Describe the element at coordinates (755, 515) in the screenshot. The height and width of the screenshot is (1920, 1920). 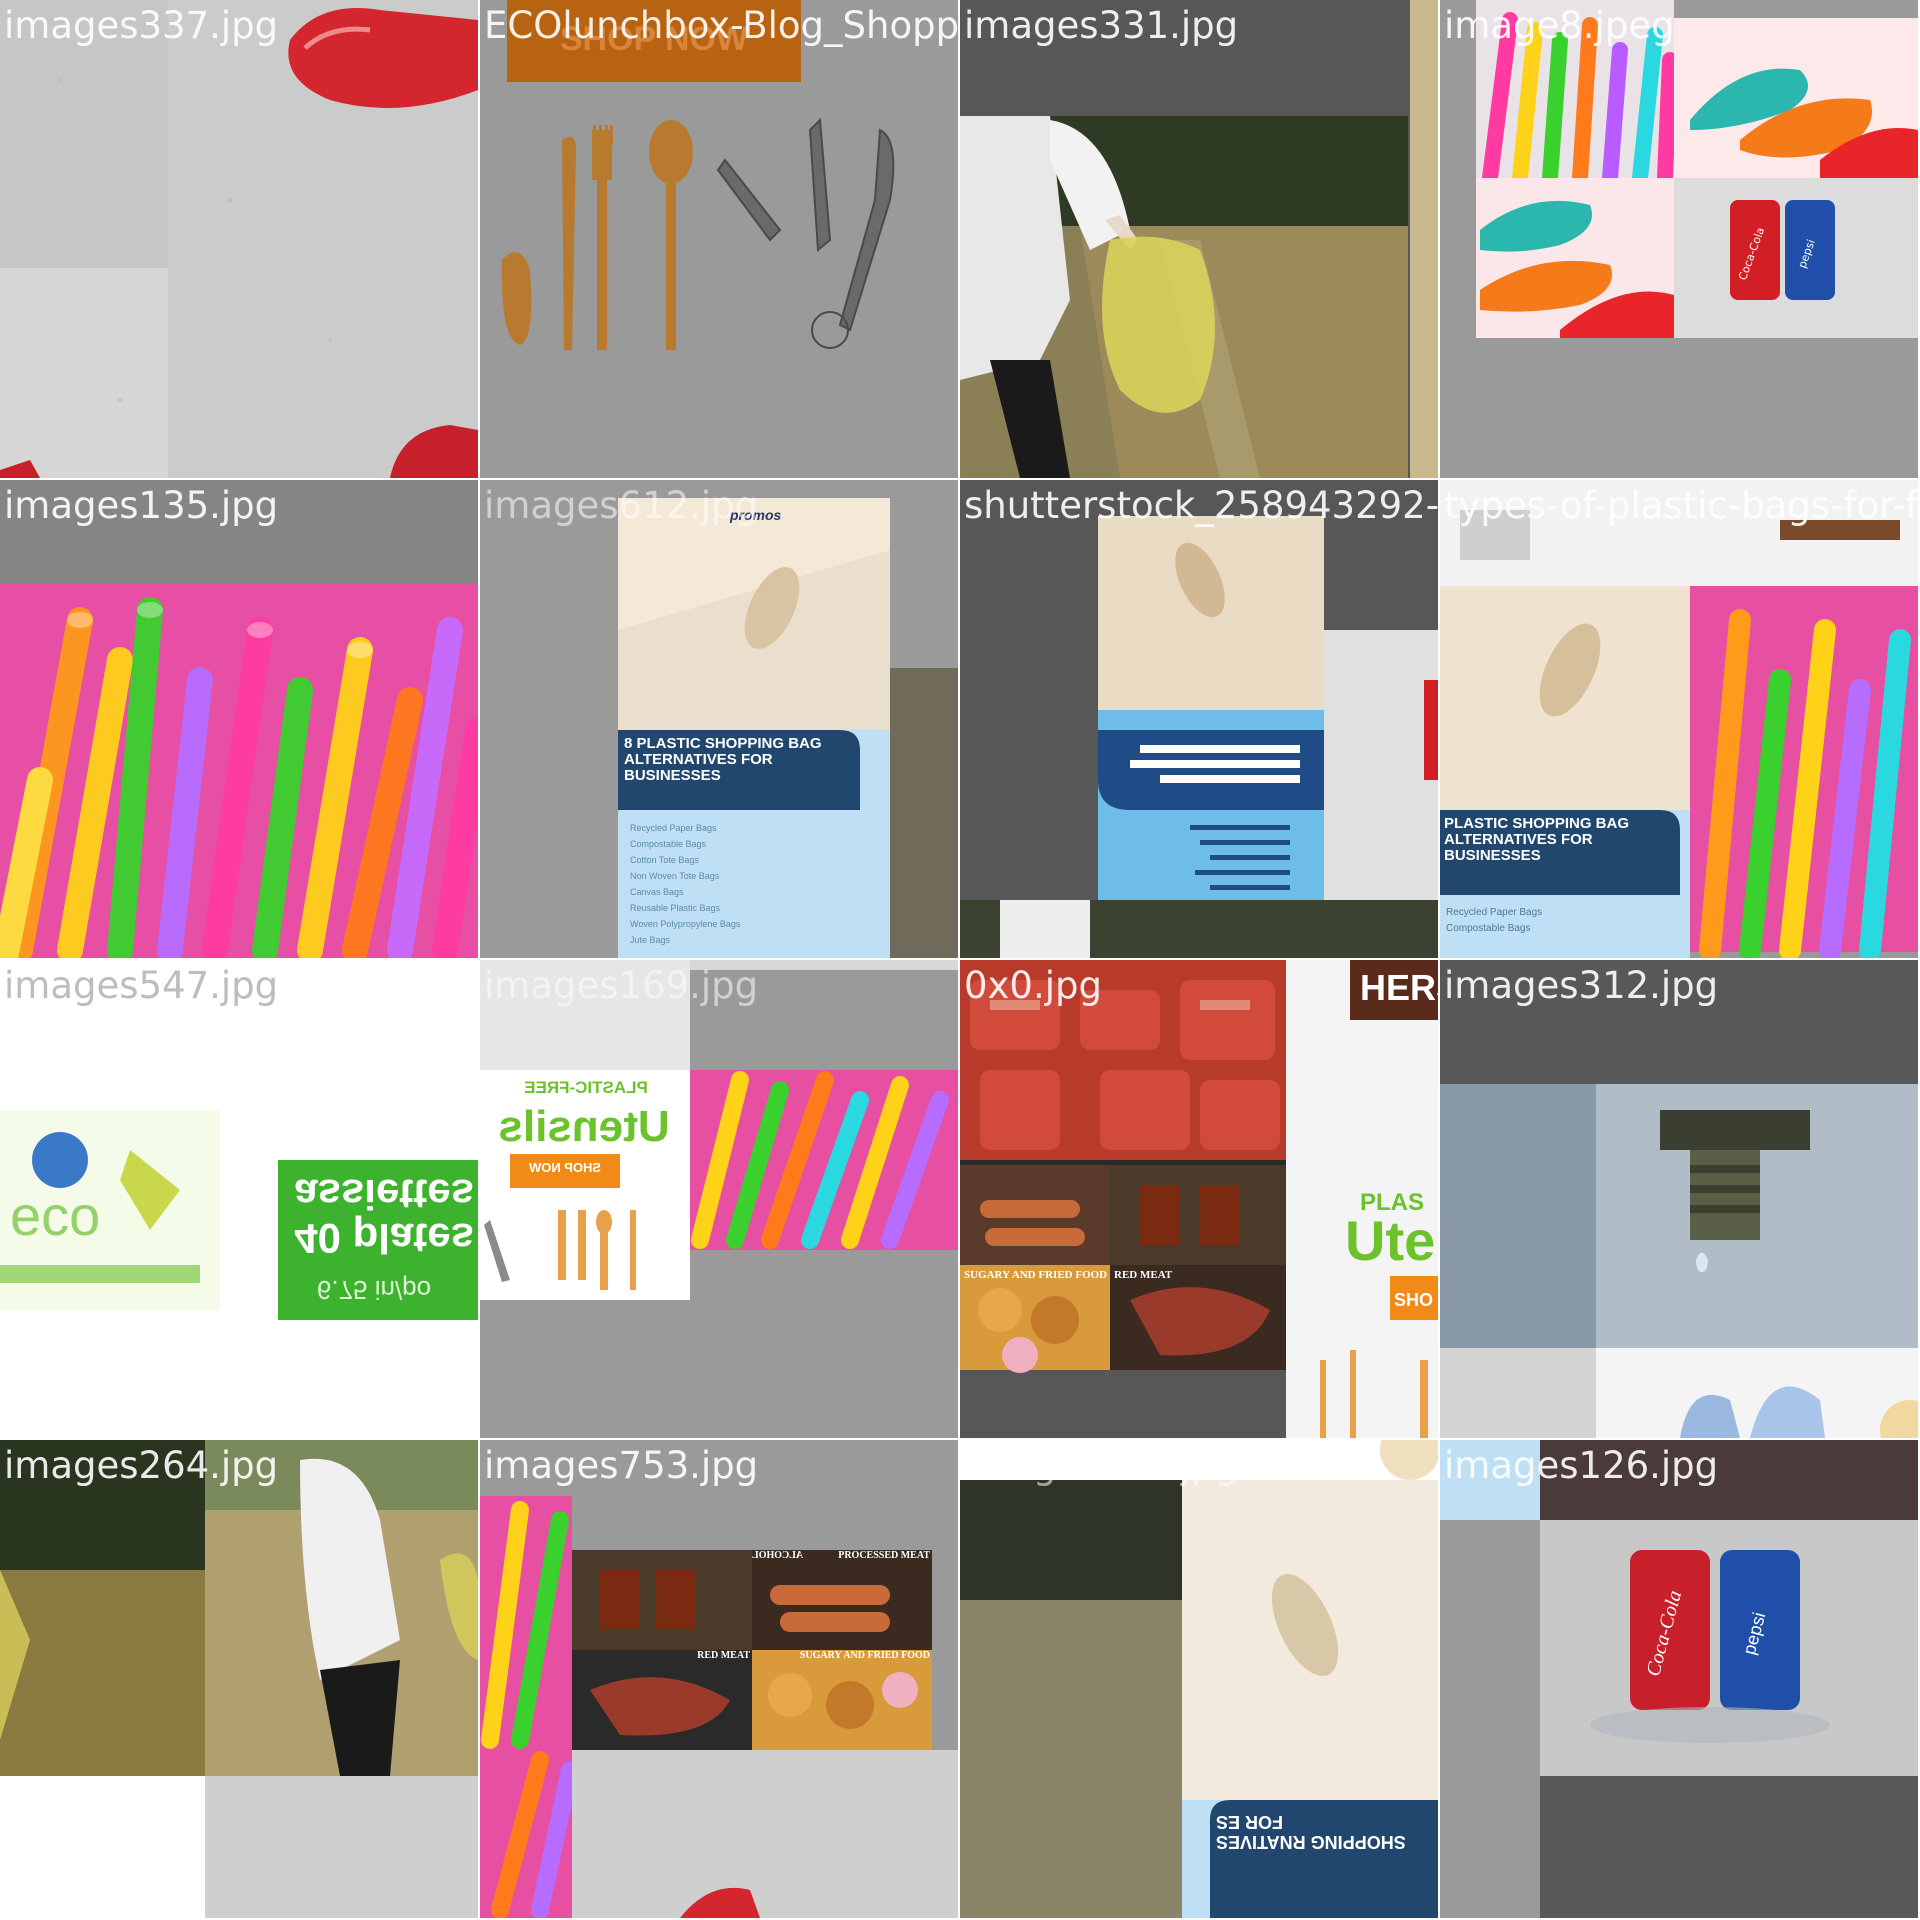
I see `poster-brand: promos` at that location.